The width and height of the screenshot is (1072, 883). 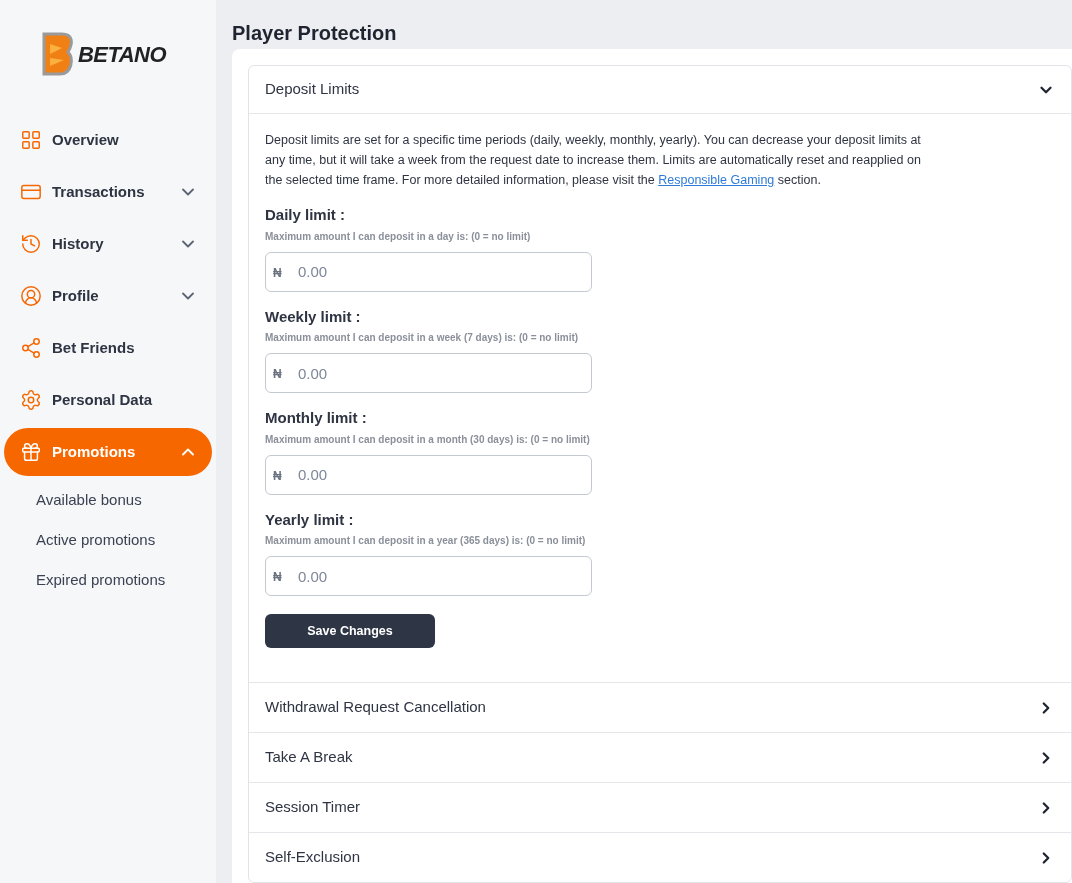 I want to click on page-title: Player Protection, so click(x=314, y=33).